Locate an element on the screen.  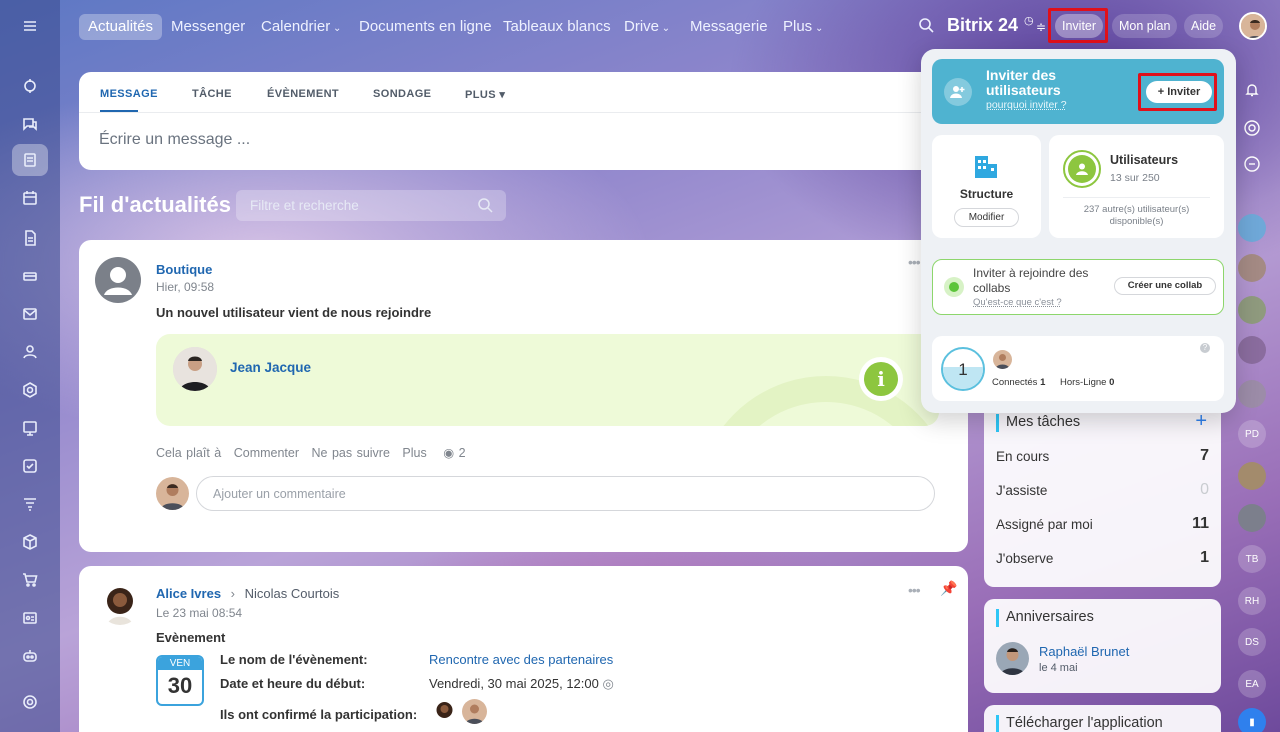
info-icon: i is located at coordinates (881, 379).